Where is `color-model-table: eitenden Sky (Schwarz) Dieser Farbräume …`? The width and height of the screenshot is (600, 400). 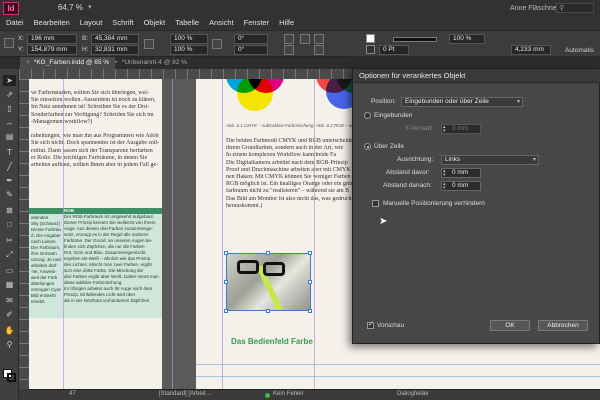 color-model-table: eitenden Sky (Schwarz) Dieser Farbräume … is located at coordinates (95, 263).